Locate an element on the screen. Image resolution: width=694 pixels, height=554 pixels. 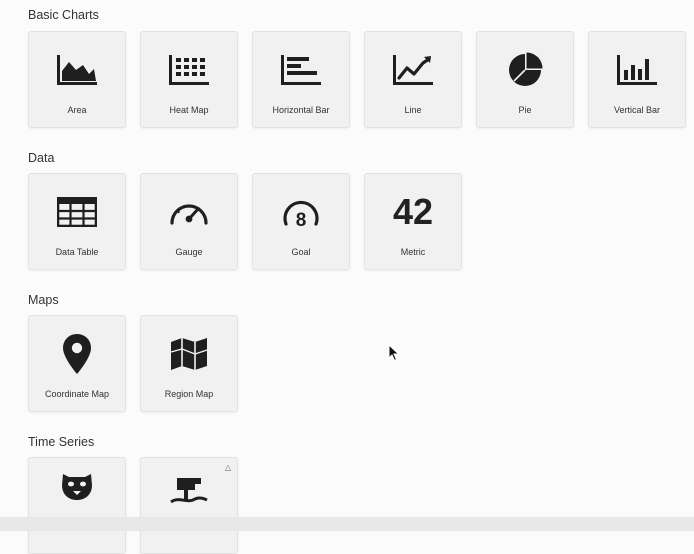
viz-tile-pie: Pie is located at coordinates (525, 79).